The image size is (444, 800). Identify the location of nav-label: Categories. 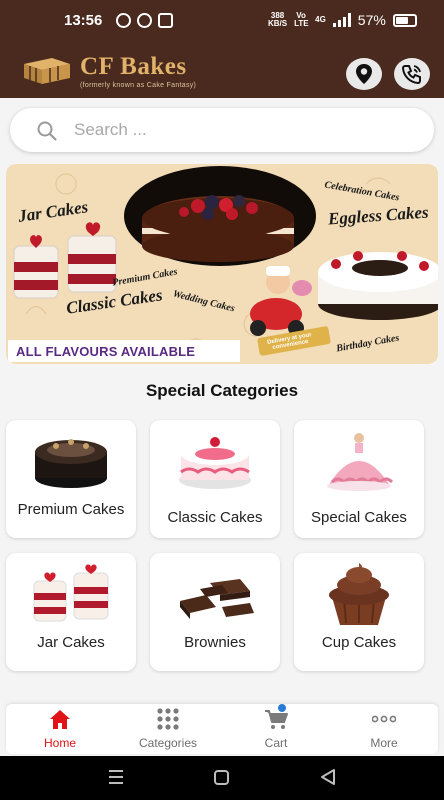
(168, 743).